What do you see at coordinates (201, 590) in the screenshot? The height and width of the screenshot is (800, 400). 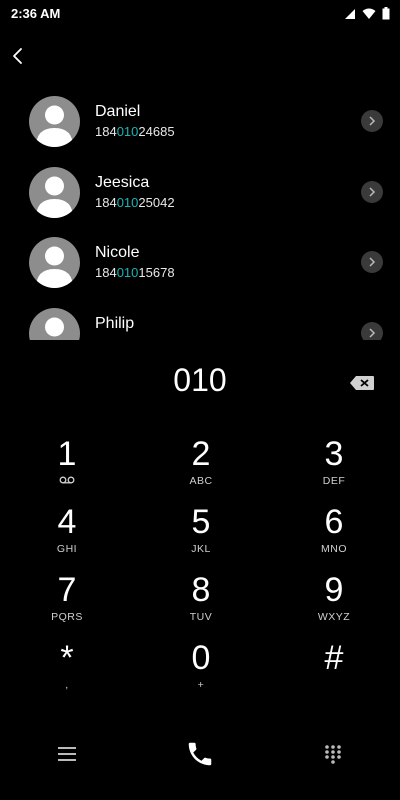 I see `key-digit: 8` at bounding box center [201, 590].